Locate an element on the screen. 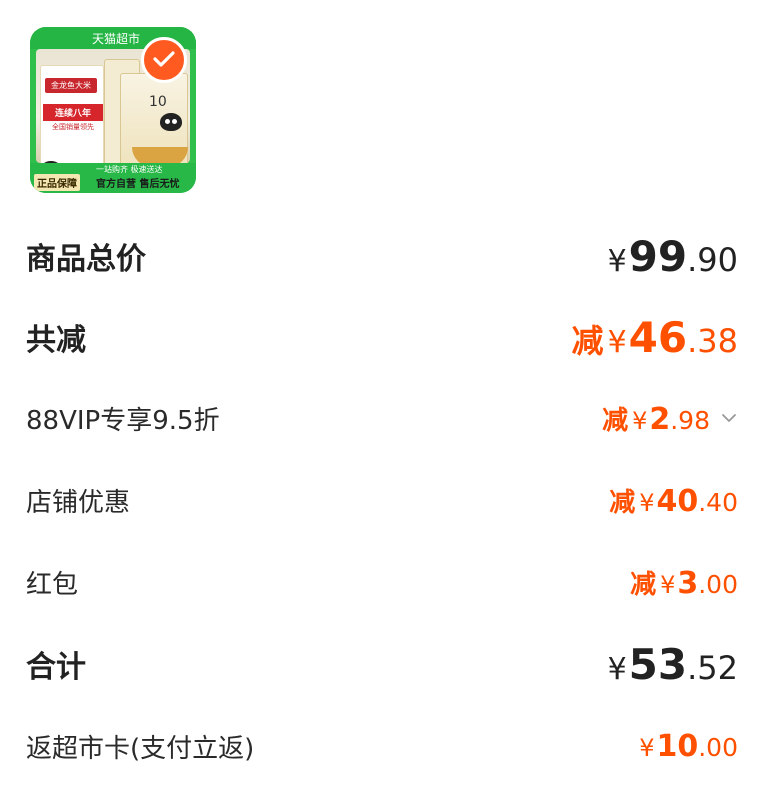  value-integer: 46 is located at coordinates (658, 337).